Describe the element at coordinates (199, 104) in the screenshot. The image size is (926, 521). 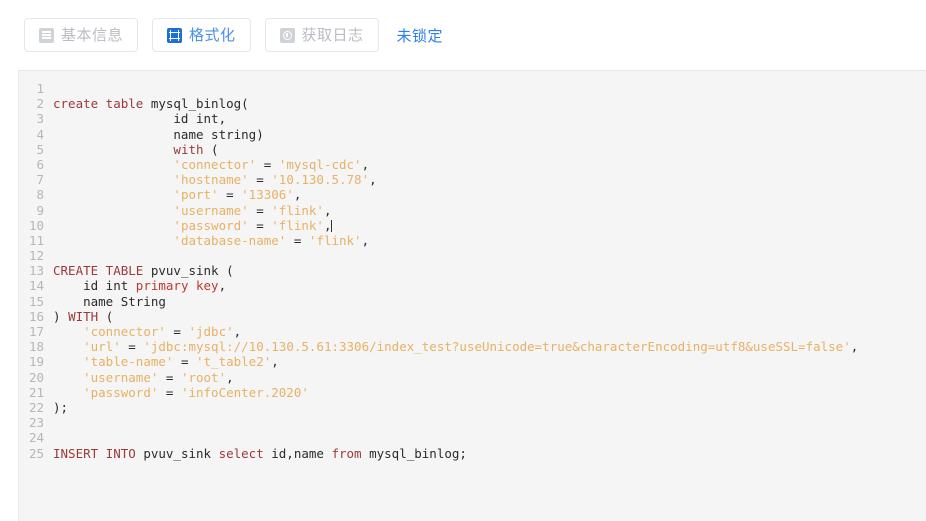
I see `code-token: mysql_binlog(` at that location.